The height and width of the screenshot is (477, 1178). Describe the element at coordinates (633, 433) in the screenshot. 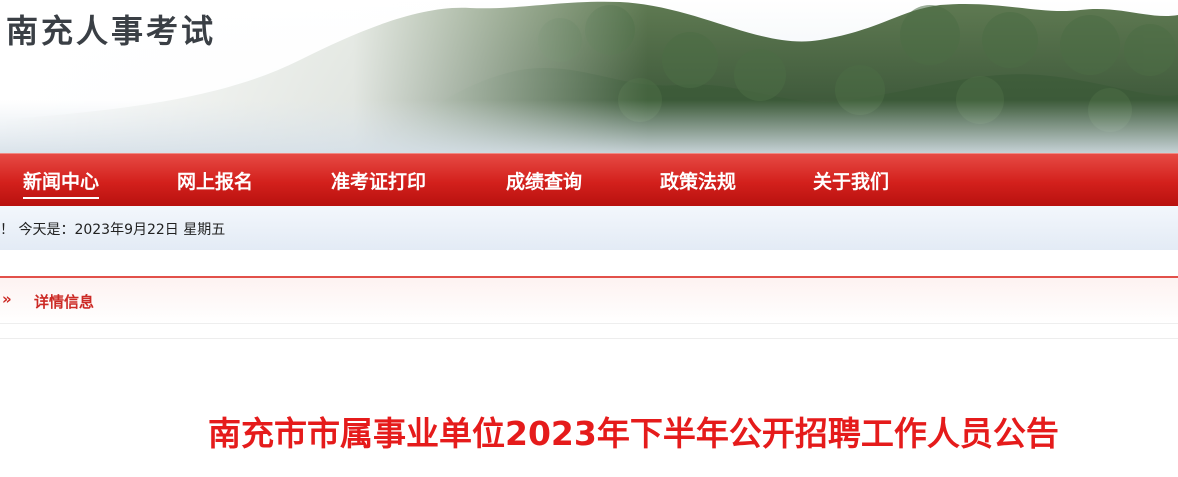

I see `article-title: 南充市市属事业单位2023年下半年公开招聘工作人员公告` at that location.